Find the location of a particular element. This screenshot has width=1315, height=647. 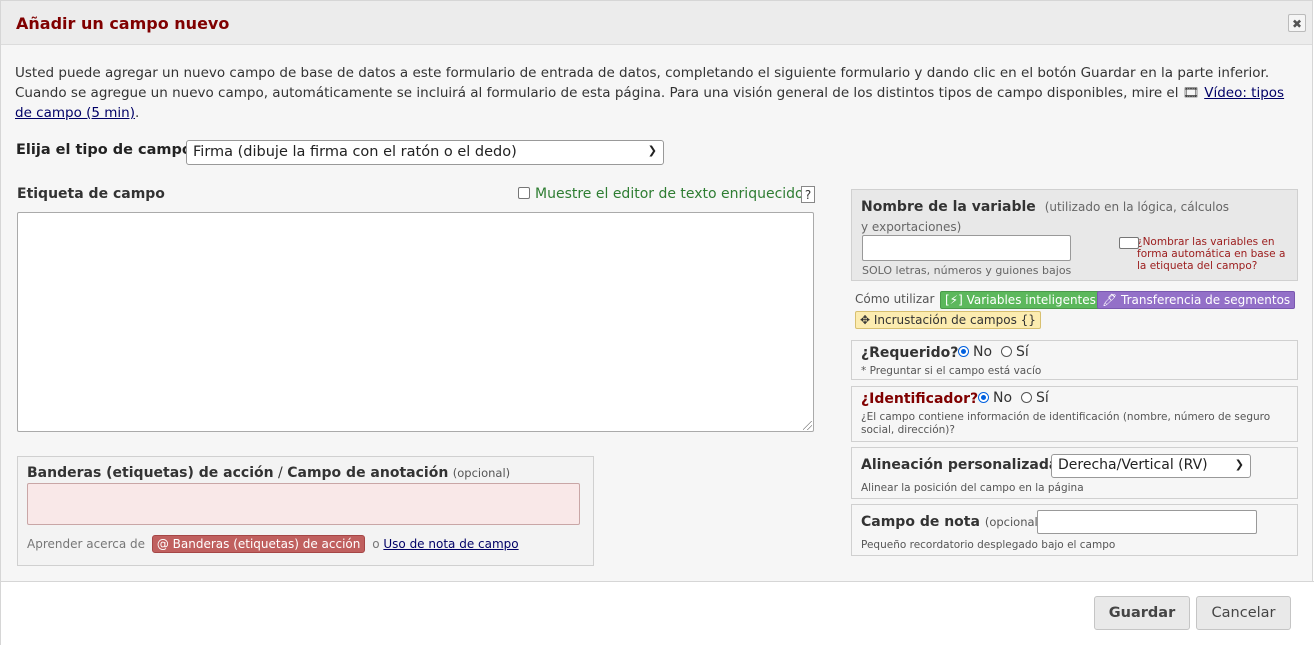

required-no-label: No is located at coordinates (983, 352).